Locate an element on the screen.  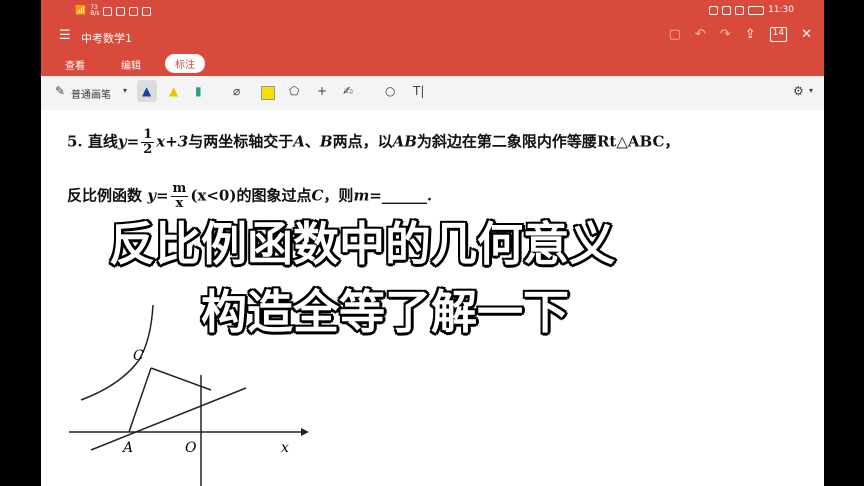
green-highlighter-icon: ▮ is located at coordinates (198, 91).